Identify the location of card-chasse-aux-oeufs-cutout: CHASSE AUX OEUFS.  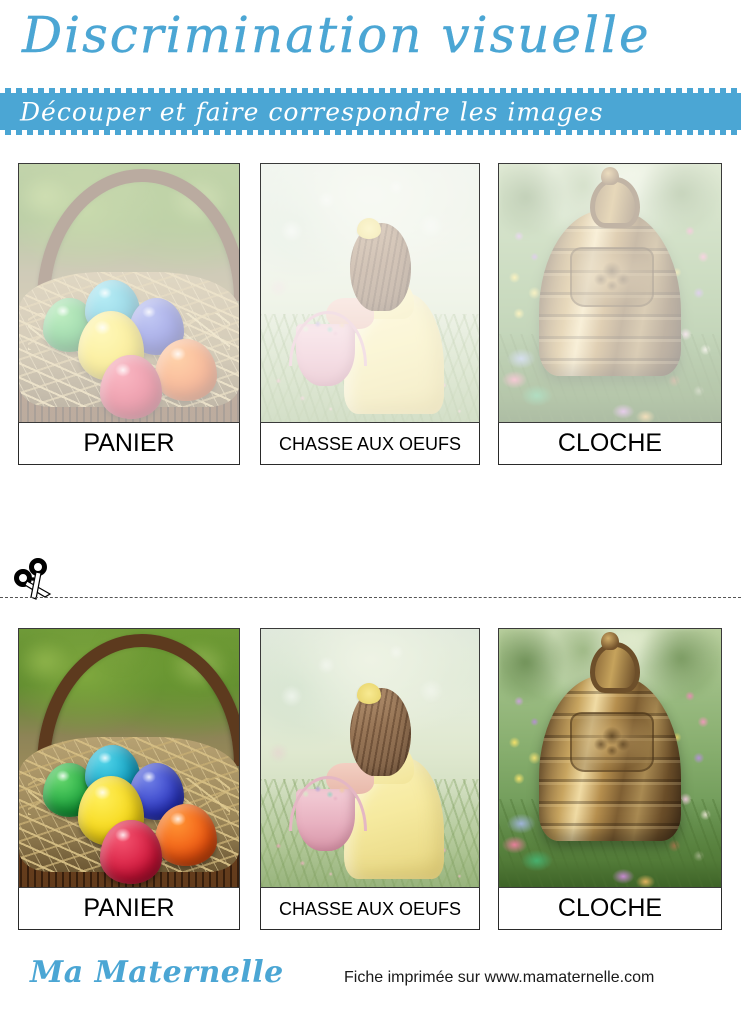
(370, 779).